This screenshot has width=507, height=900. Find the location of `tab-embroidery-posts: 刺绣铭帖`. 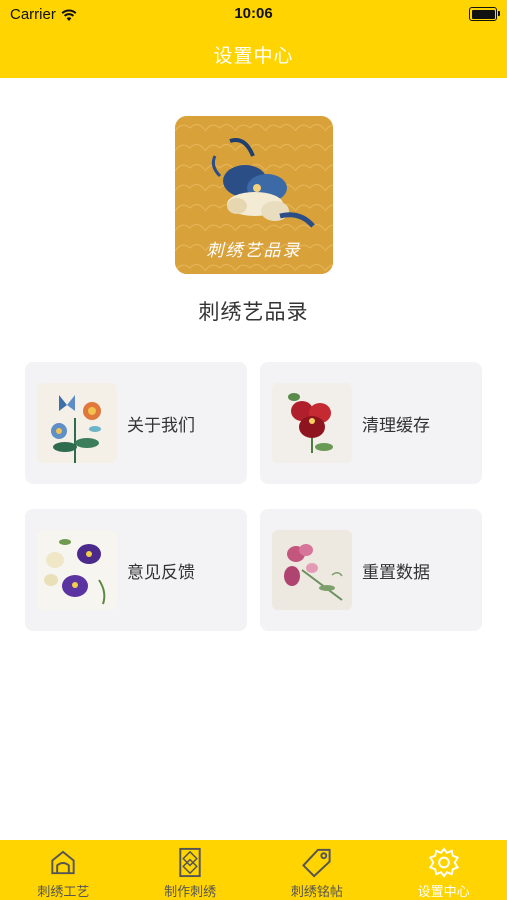

tab-embroidery-posts: 刺绣铭帖 is located at coordinates (317, 870).